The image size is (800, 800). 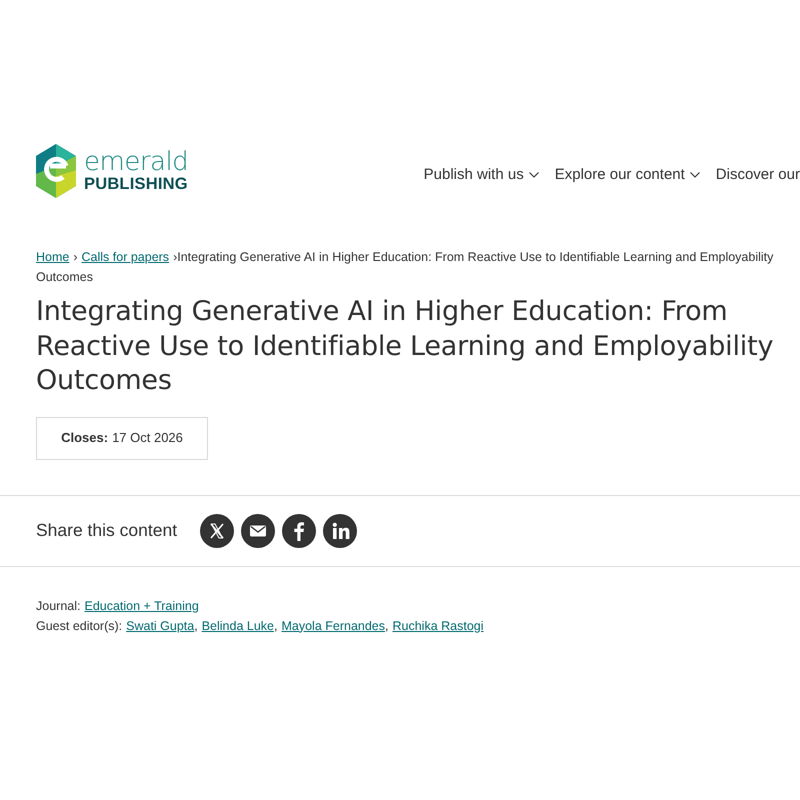 What do you see at coordinates (136, 162) in the screenshot?
I see `logo-wordmark: emerald` at bounding box center [136, 162].